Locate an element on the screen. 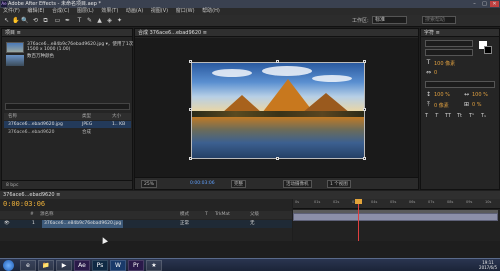 The width and height of the screenshot is (500, 271). column-type: 类型 is located at coordinates (86, 116).